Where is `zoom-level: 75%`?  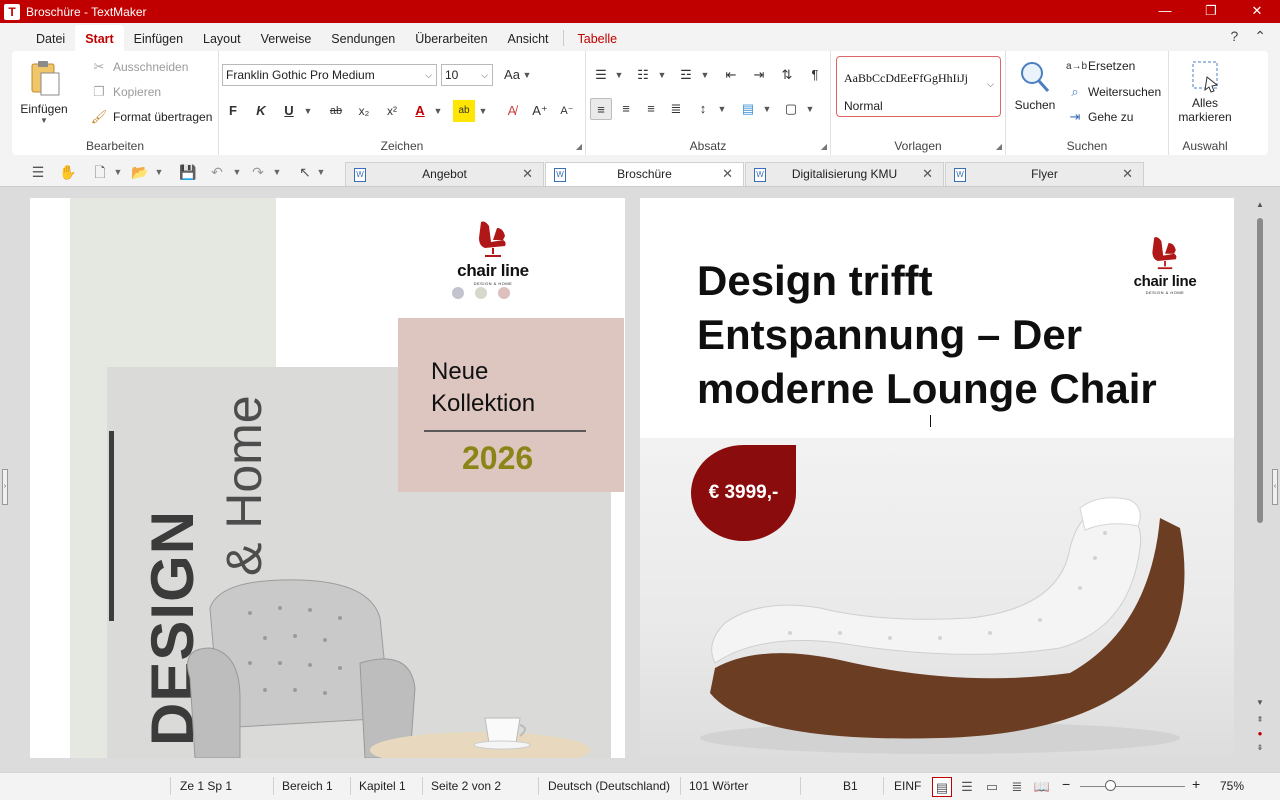 zoom-level: 75% is located at coordinates (1232, 786).